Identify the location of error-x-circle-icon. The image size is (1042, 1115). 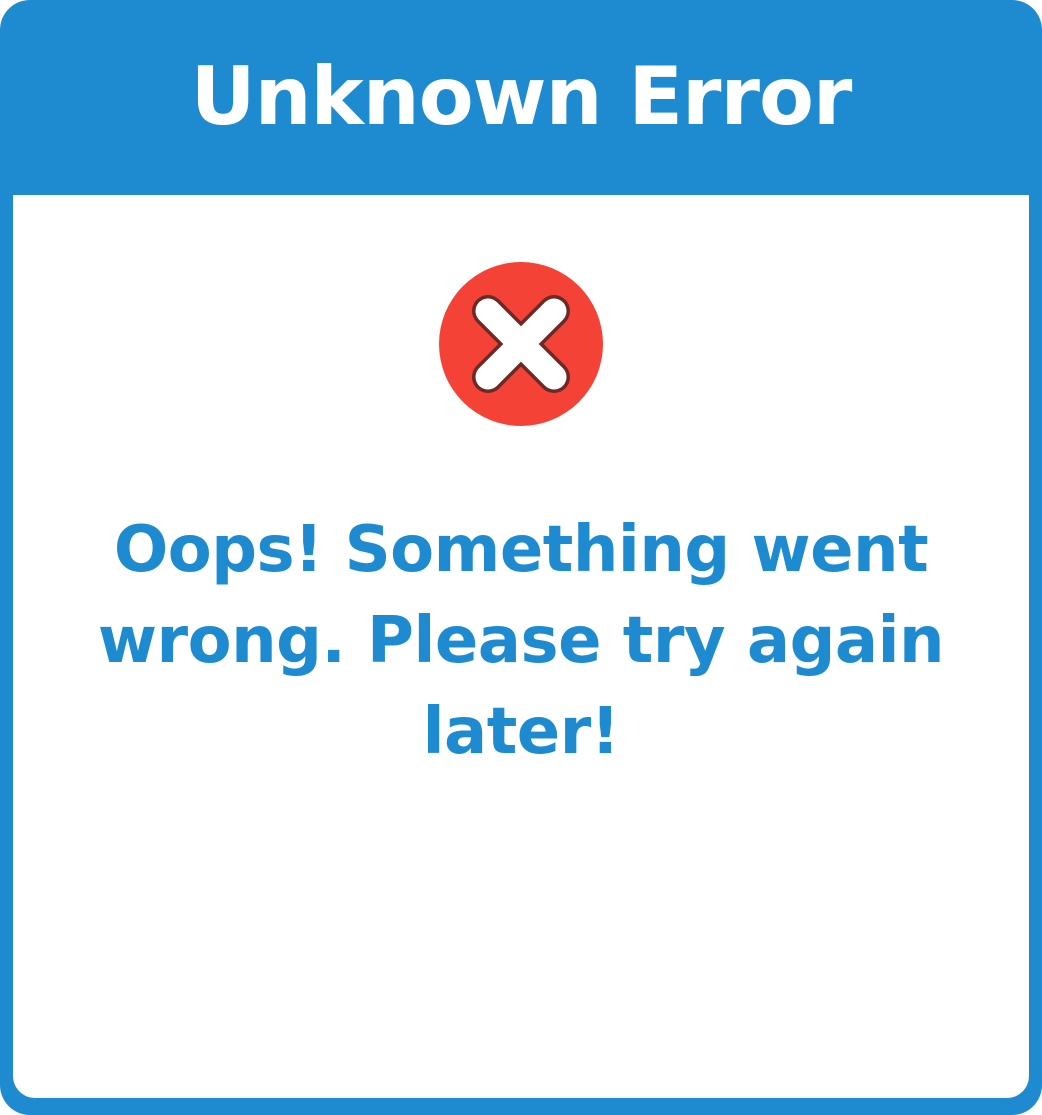
(521, 344).